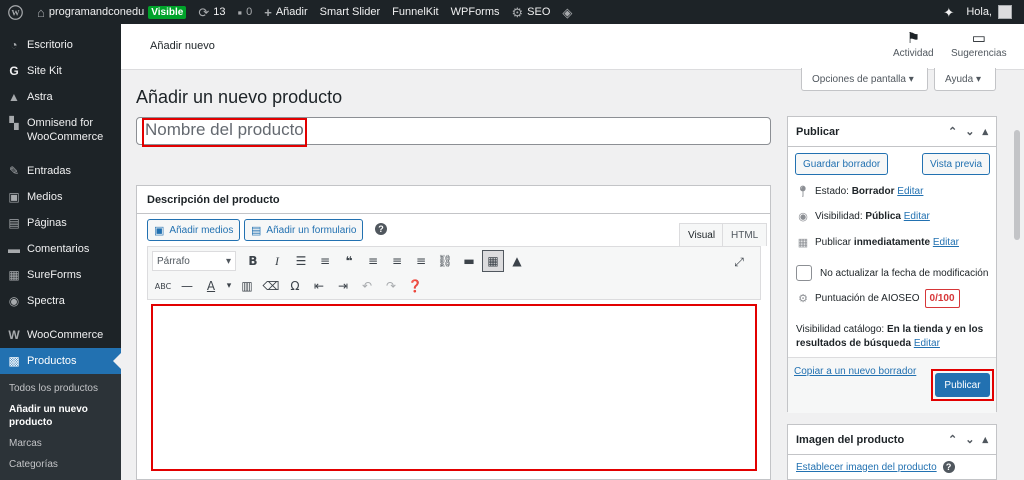 This screenshot has height=480, width=1024. I want to click on tab-html: HTML, so click(745, 234).